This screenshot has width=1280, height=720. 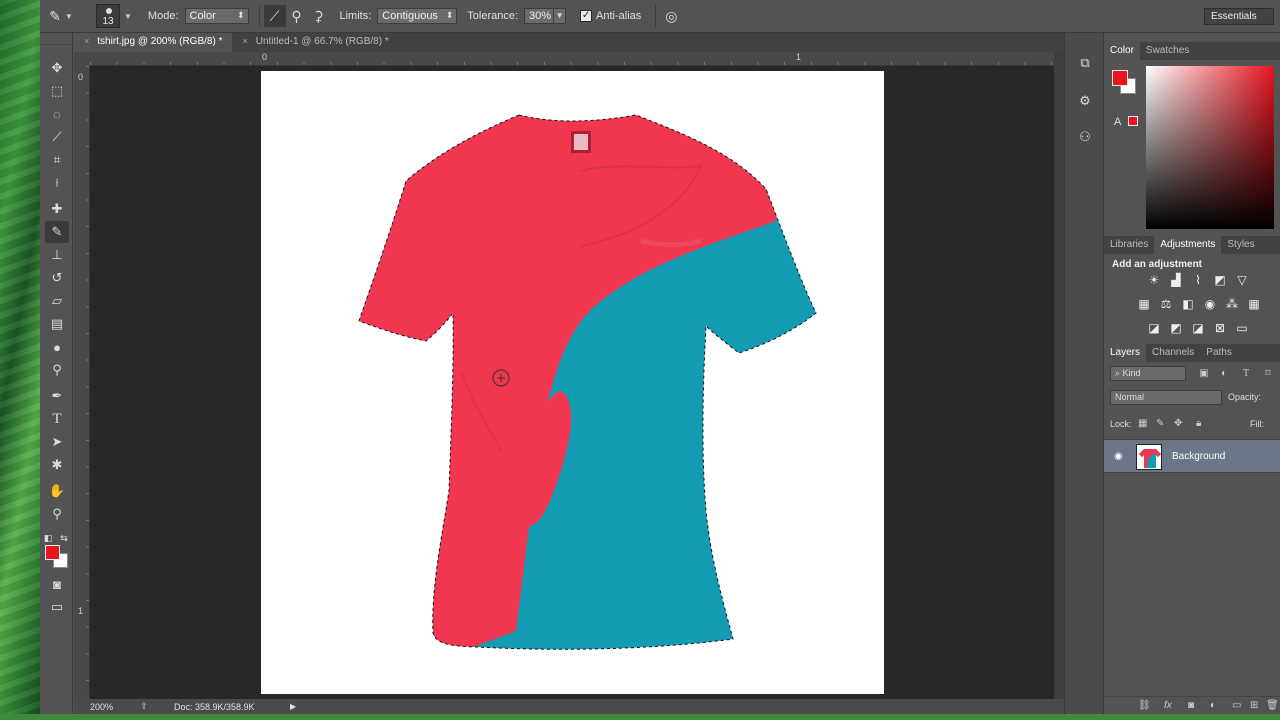 I want to click on photo-filter-icon: ◉, so click(x=1210, y=304).